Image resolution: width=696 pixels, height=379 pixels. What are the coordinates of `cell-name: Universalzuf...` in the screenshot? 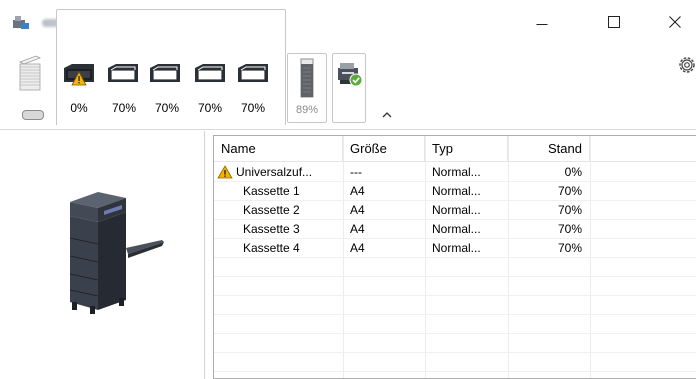 It's located at (274, 172).